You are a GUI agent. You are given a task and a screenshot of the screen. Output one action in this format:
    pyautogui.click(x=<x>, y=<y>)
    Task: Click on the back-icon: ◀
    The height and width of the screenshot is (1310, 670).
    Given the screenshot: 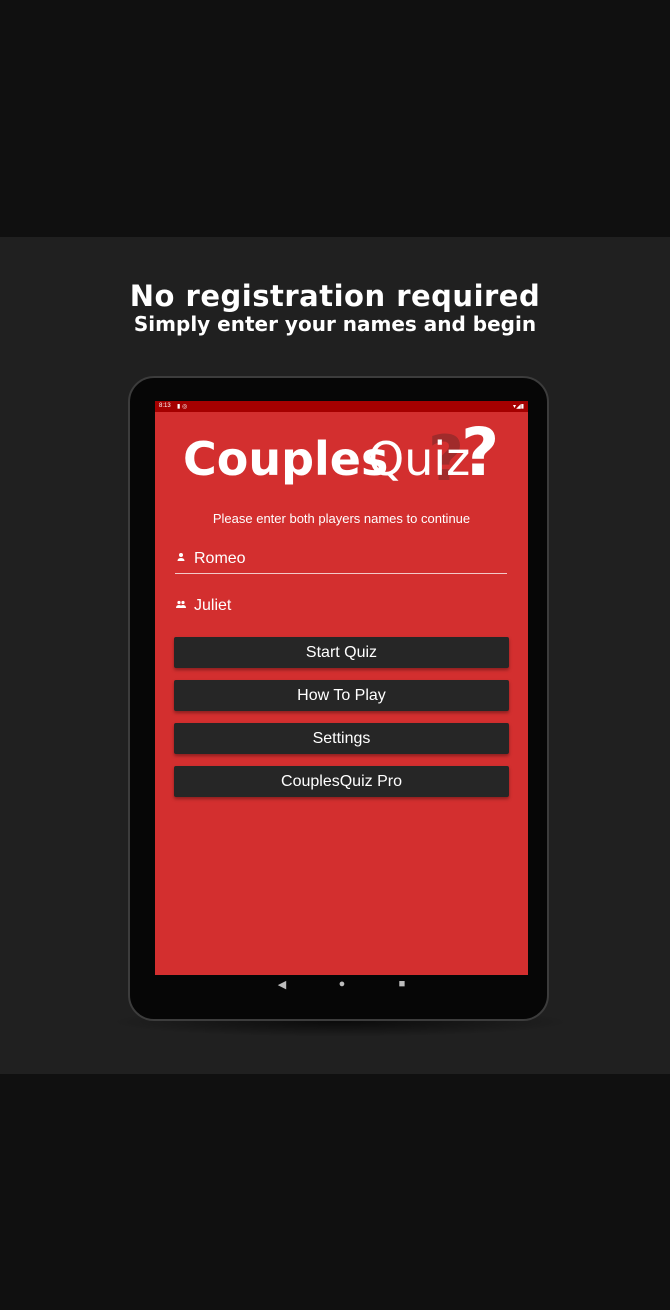 What is the action you would take?
    pyautogui.click(x=282, y=984)
    